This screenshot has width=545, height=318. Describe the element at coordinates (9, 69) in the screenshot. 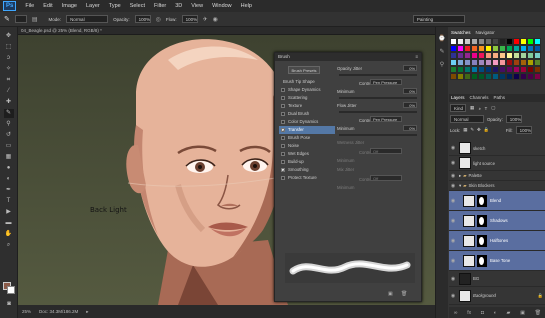

I see `quick-select-tool-icon: ✧` at that location.